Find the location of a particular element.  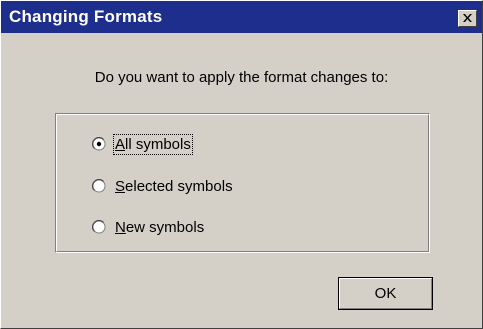

dialog-title: Changing Formats is located at coordinates (86, 16).